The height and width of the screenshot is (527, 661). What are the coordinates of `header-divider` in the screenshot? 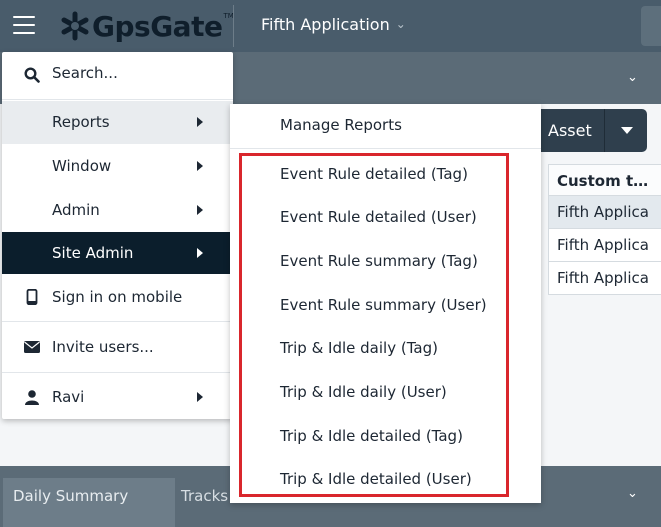 It's located at (233, 26).